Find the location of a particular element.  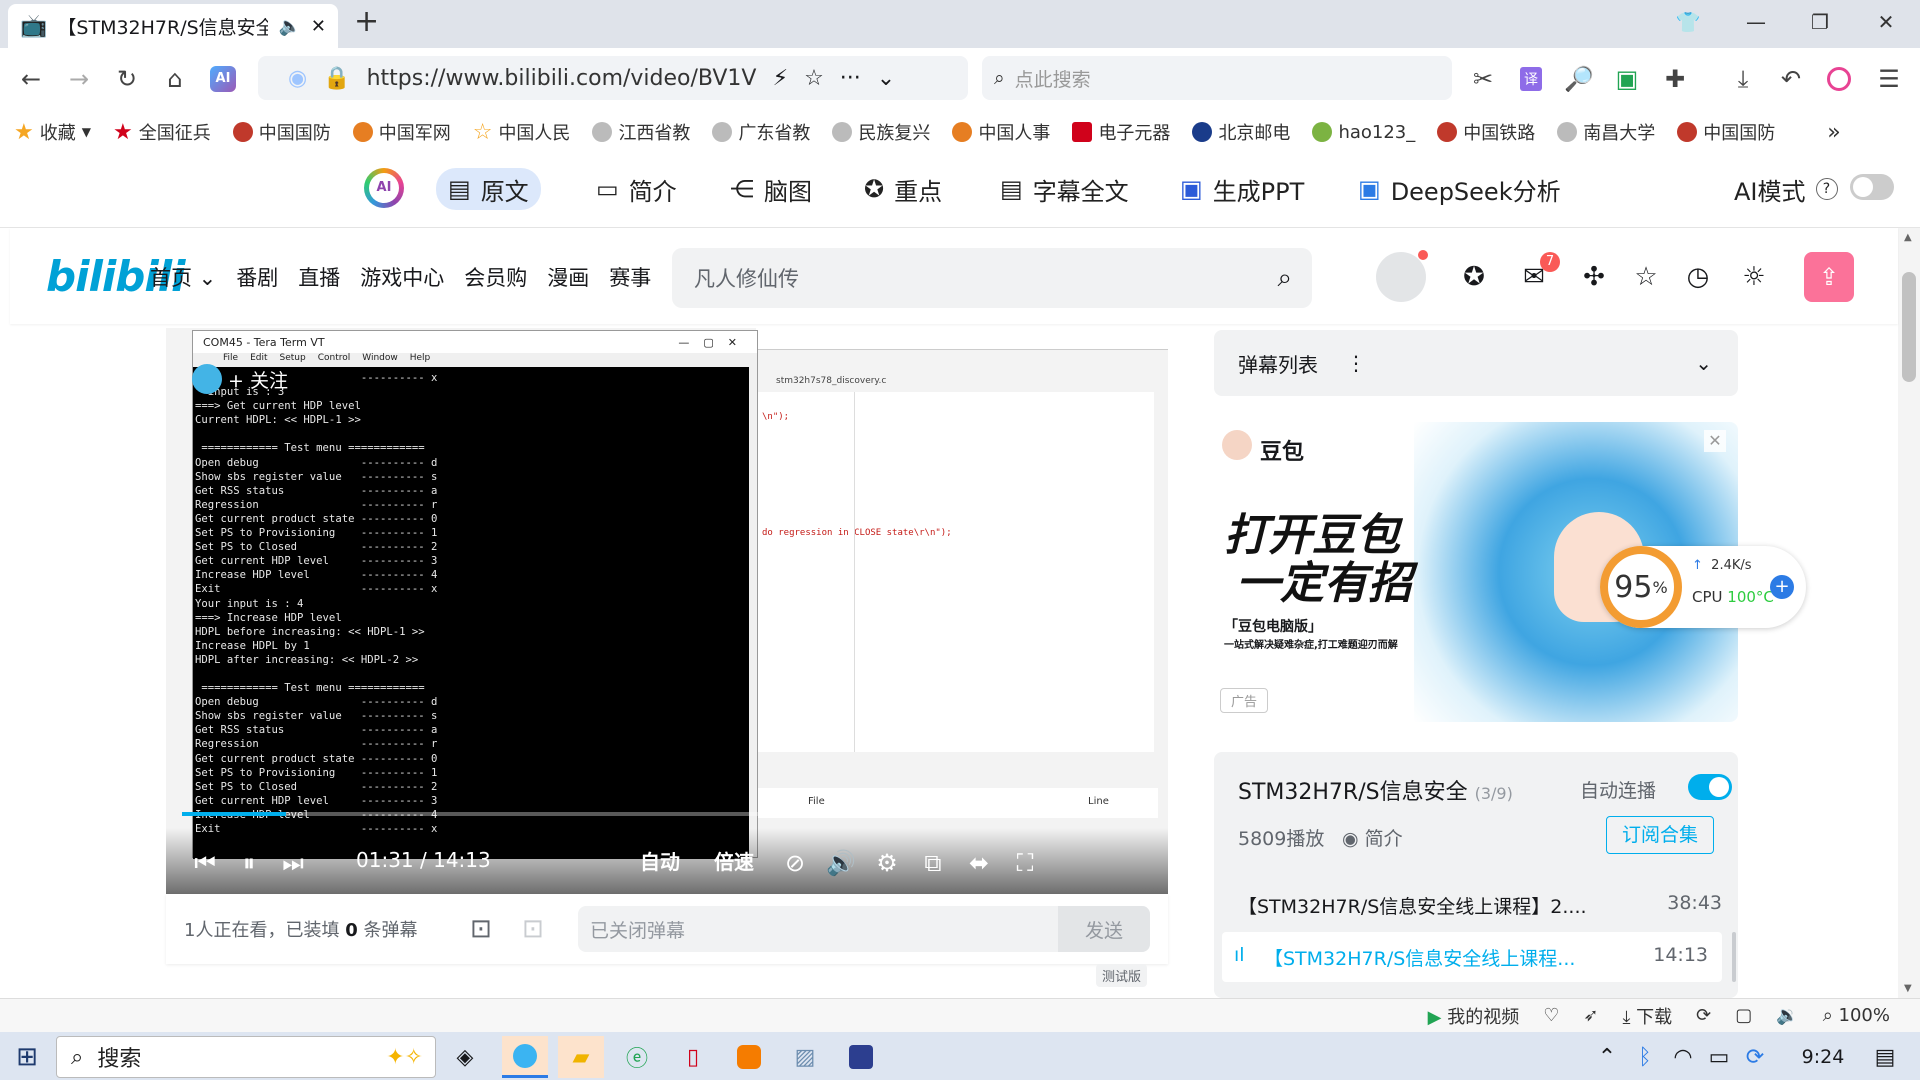

page-scrollbar: ▲ ▼ is located at coordinates (1909, 613).